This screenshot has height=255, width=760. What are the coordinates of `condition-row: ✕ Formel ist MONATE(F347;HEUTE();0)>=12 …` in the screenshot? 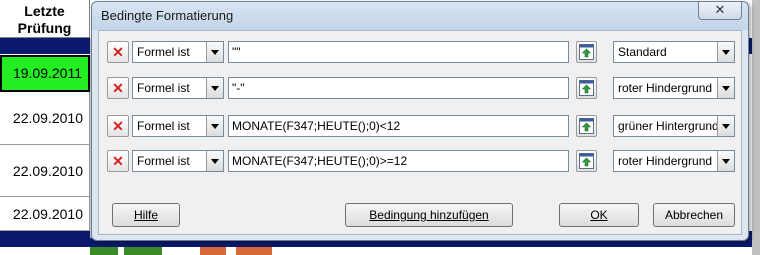 It's located at (420, 161).